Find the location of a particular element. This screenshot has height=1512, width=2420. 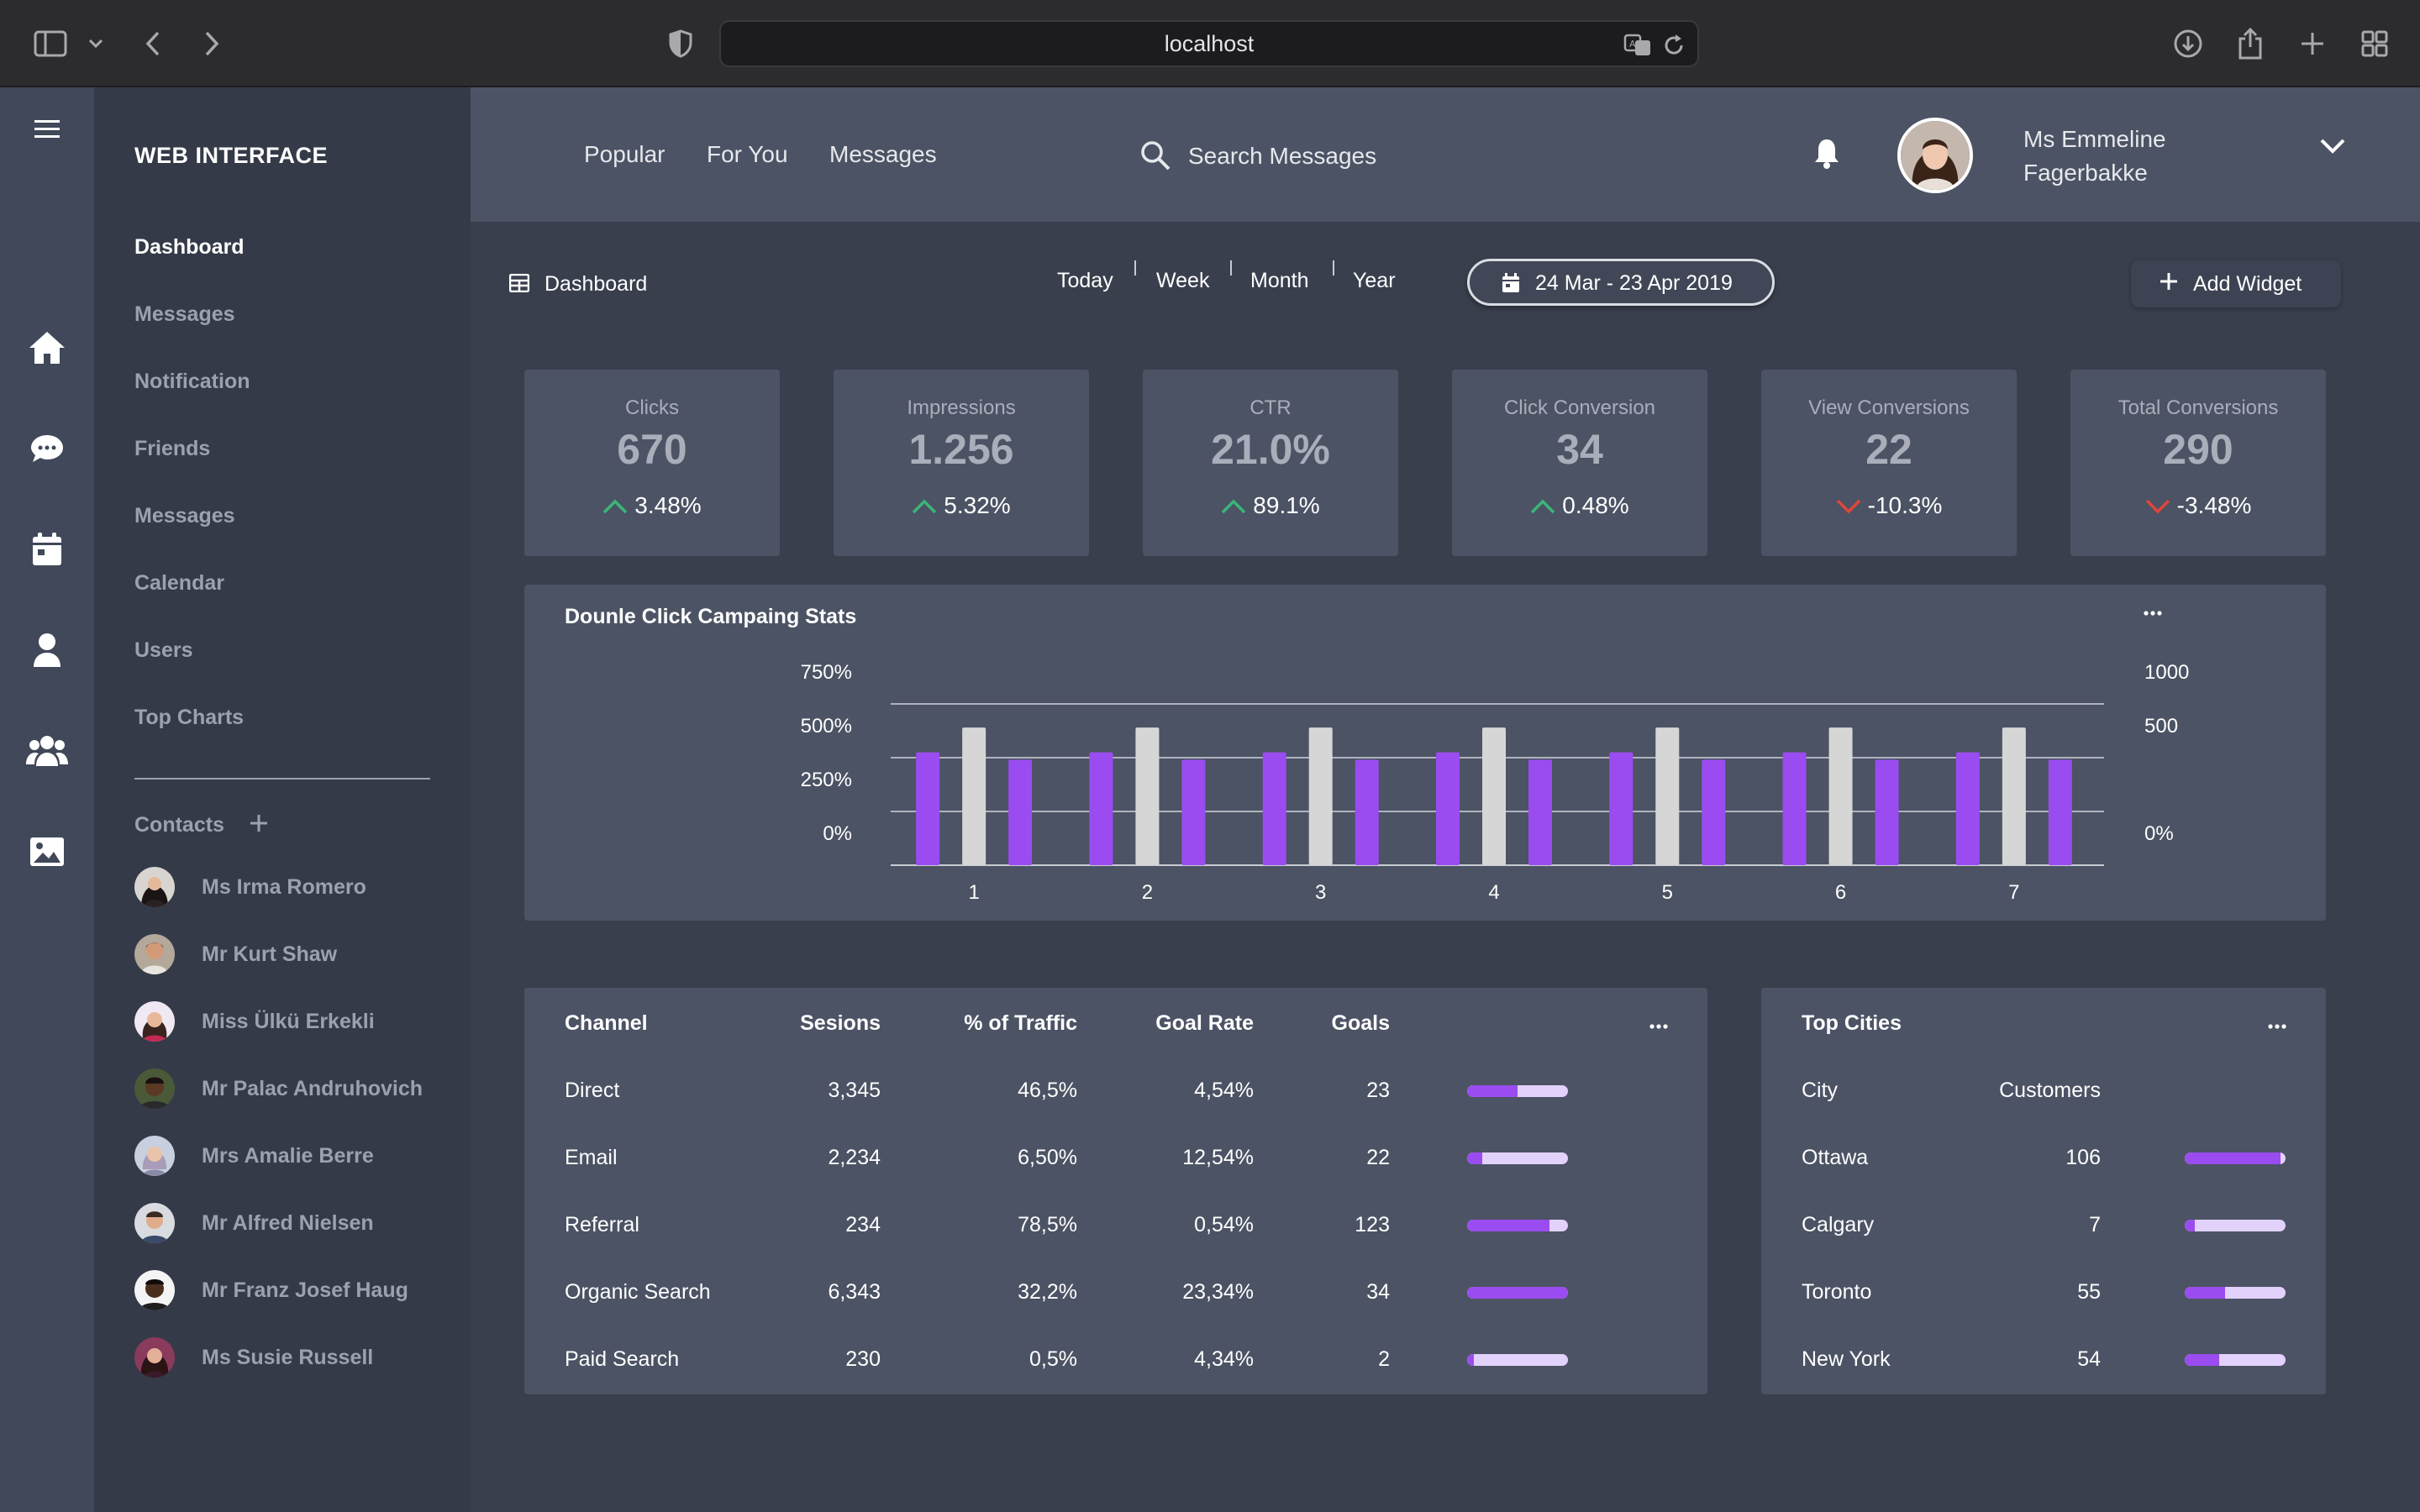

contact-item: Mr Alfred Nielsen is located at coordinates (254, 1223).